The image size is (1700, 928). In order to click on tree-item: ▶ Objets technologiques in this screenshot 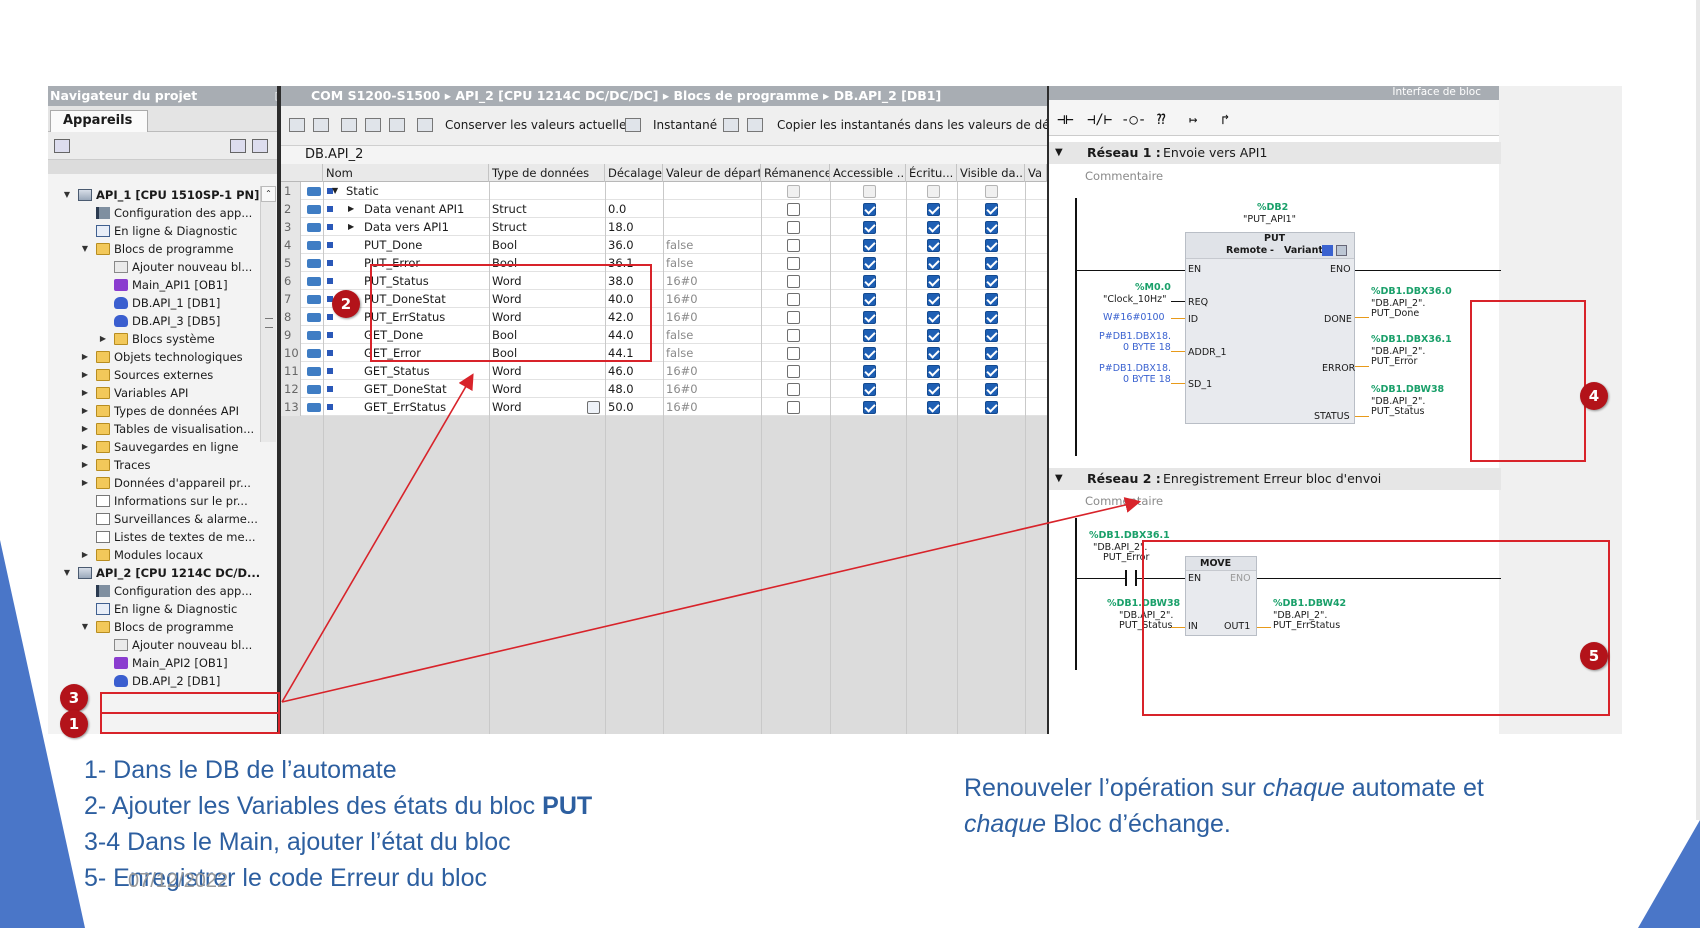, I will do `click(166, 357)`.